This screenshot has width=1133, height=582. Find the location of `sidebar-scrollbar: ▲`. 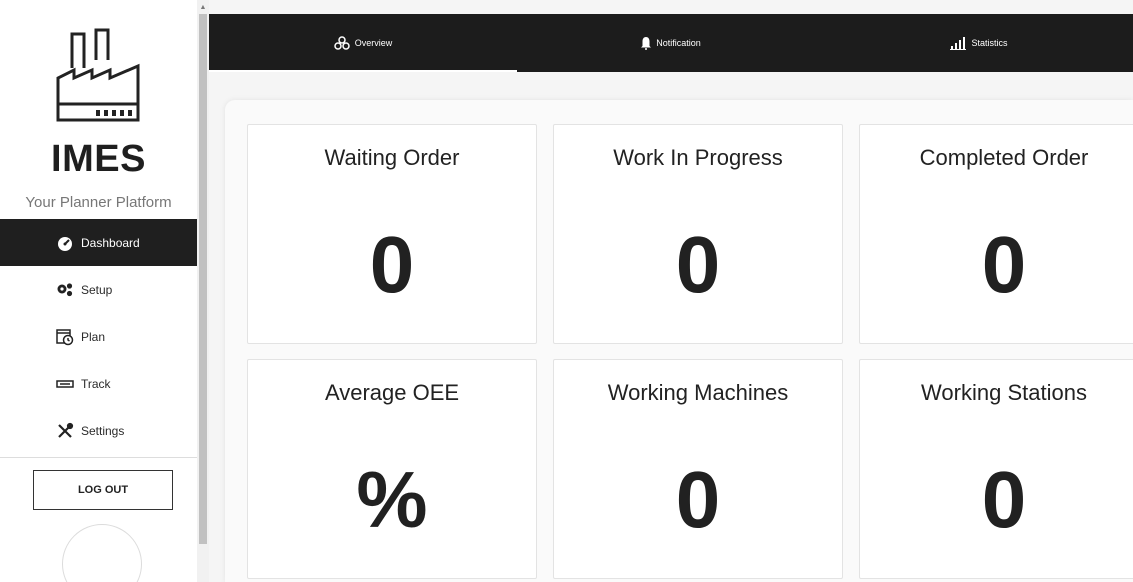

sidebar-scrollbar: ▲ is located at coordinates (203, 291).